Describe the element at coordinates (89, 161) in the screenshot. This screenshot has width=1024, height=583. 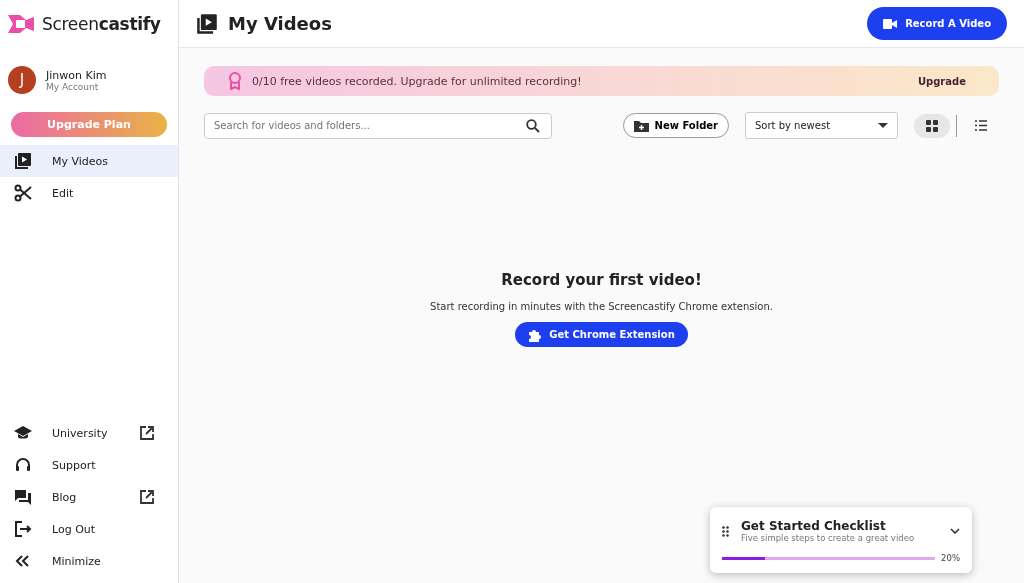
I see `nav-item: My Videos` at that location.